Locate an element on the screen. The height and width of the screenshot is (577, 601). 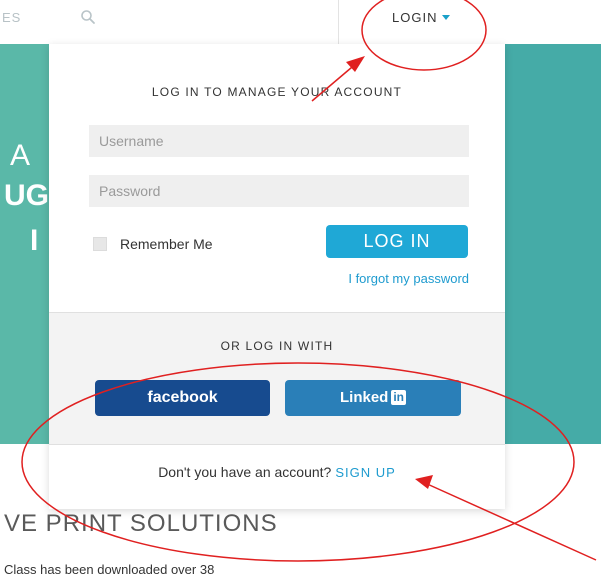
hero-text-line3: I is located at coordinates (34, 240).